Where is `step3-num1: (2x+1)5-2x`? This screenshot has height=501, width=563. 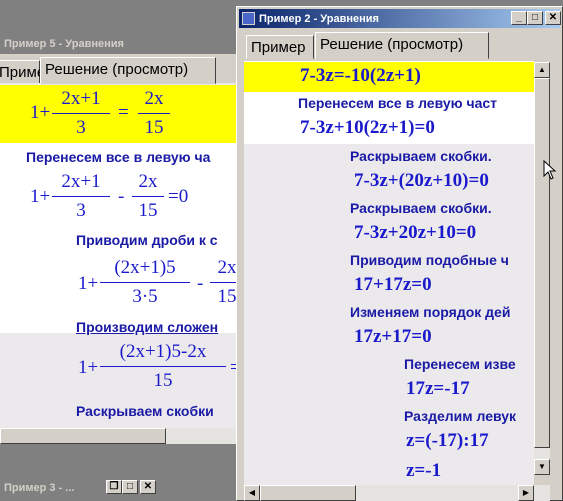 step3-num1: (2x+1)5-2x is located at coordinates (163, 351).